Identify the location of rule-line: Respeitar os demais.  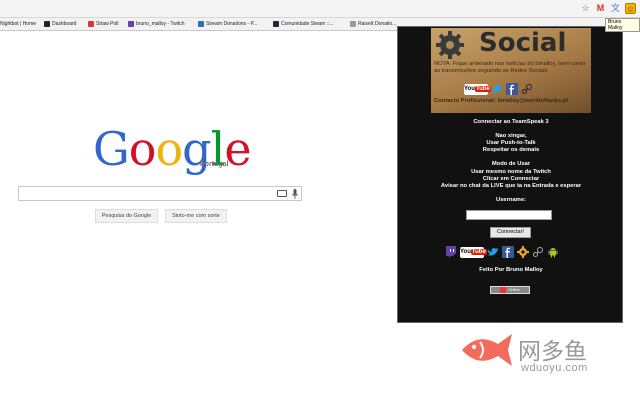
(511, 150).